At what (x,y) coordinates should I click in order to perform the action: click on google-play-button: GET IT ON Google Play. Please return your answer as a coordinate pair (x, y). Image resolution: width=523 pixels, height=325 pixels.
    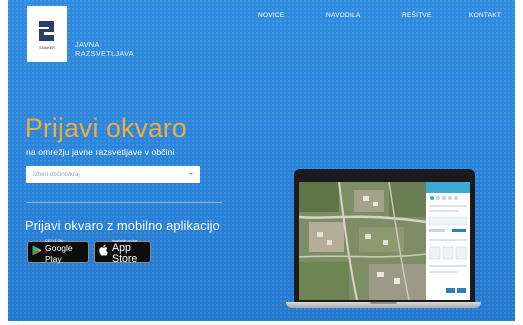
    Looking at the image, I should click on (58, 251).